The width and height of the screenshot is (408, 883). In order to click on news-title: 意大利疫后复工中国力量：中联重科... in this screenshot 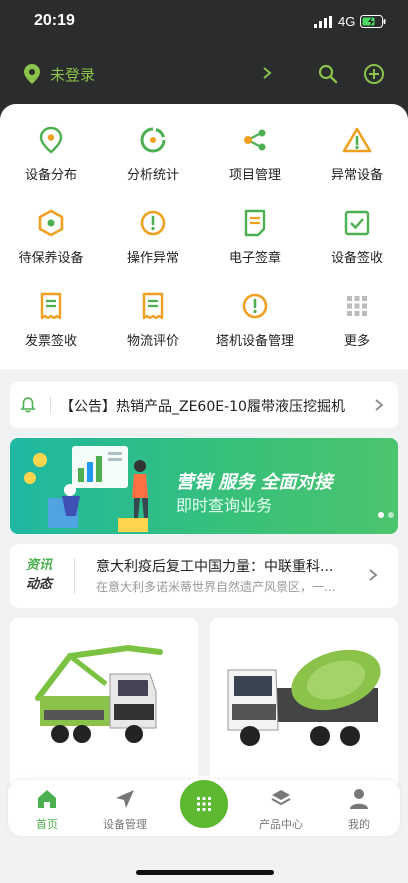, I will do `click(215, 567)`.